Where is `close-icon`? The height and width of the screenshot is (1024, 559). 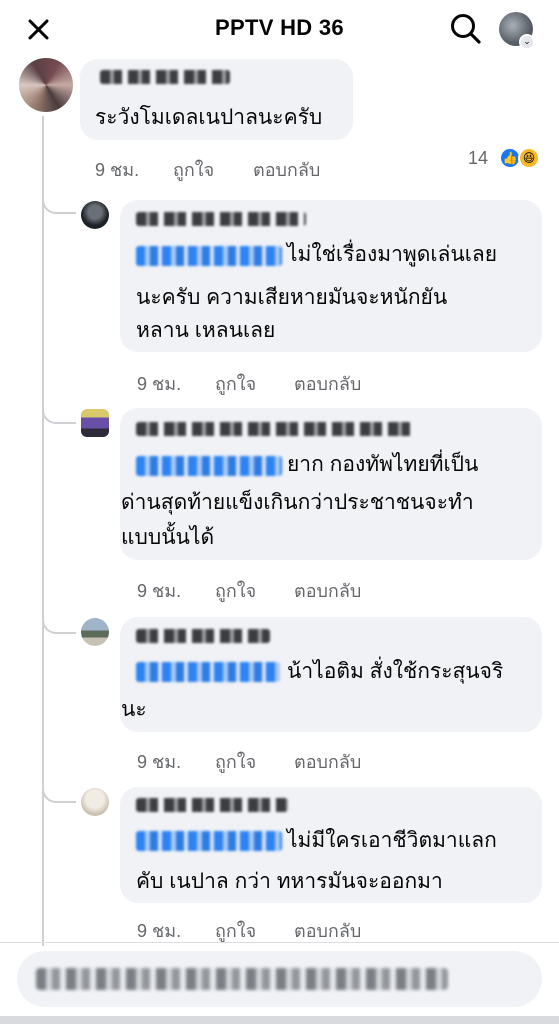 close-icon is located at coordinates (38, 30).